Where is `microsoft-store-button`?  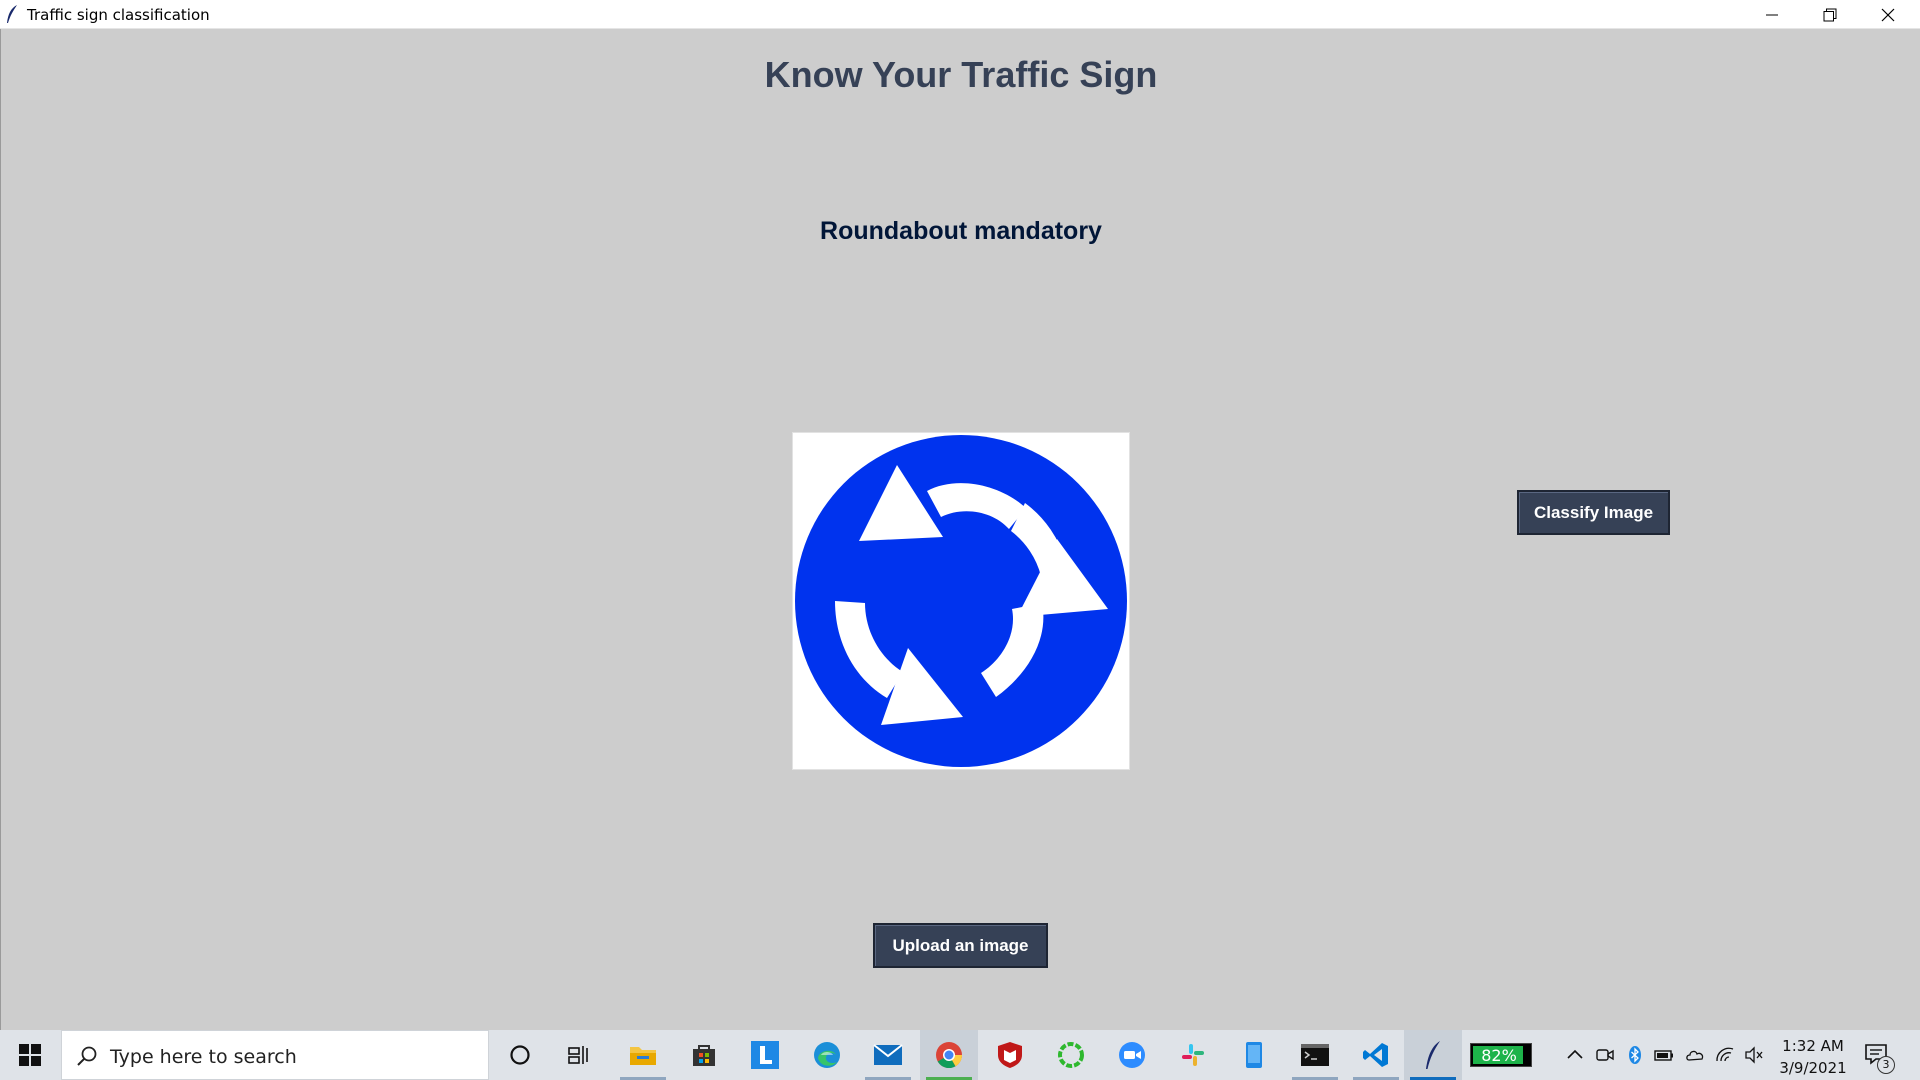
microsoft-store-button is located at coordinates (704, 1055).